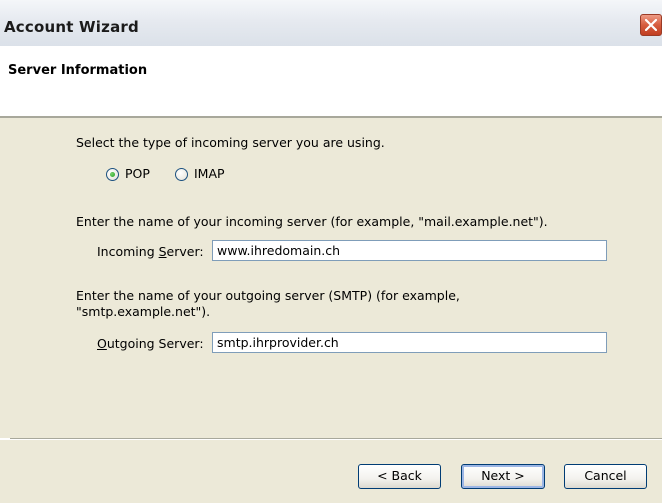  What do you see at coordinates (162, 251) in the screenshot?
I see `incoming-server-accelerator: S` at bounding box center [162, 251].